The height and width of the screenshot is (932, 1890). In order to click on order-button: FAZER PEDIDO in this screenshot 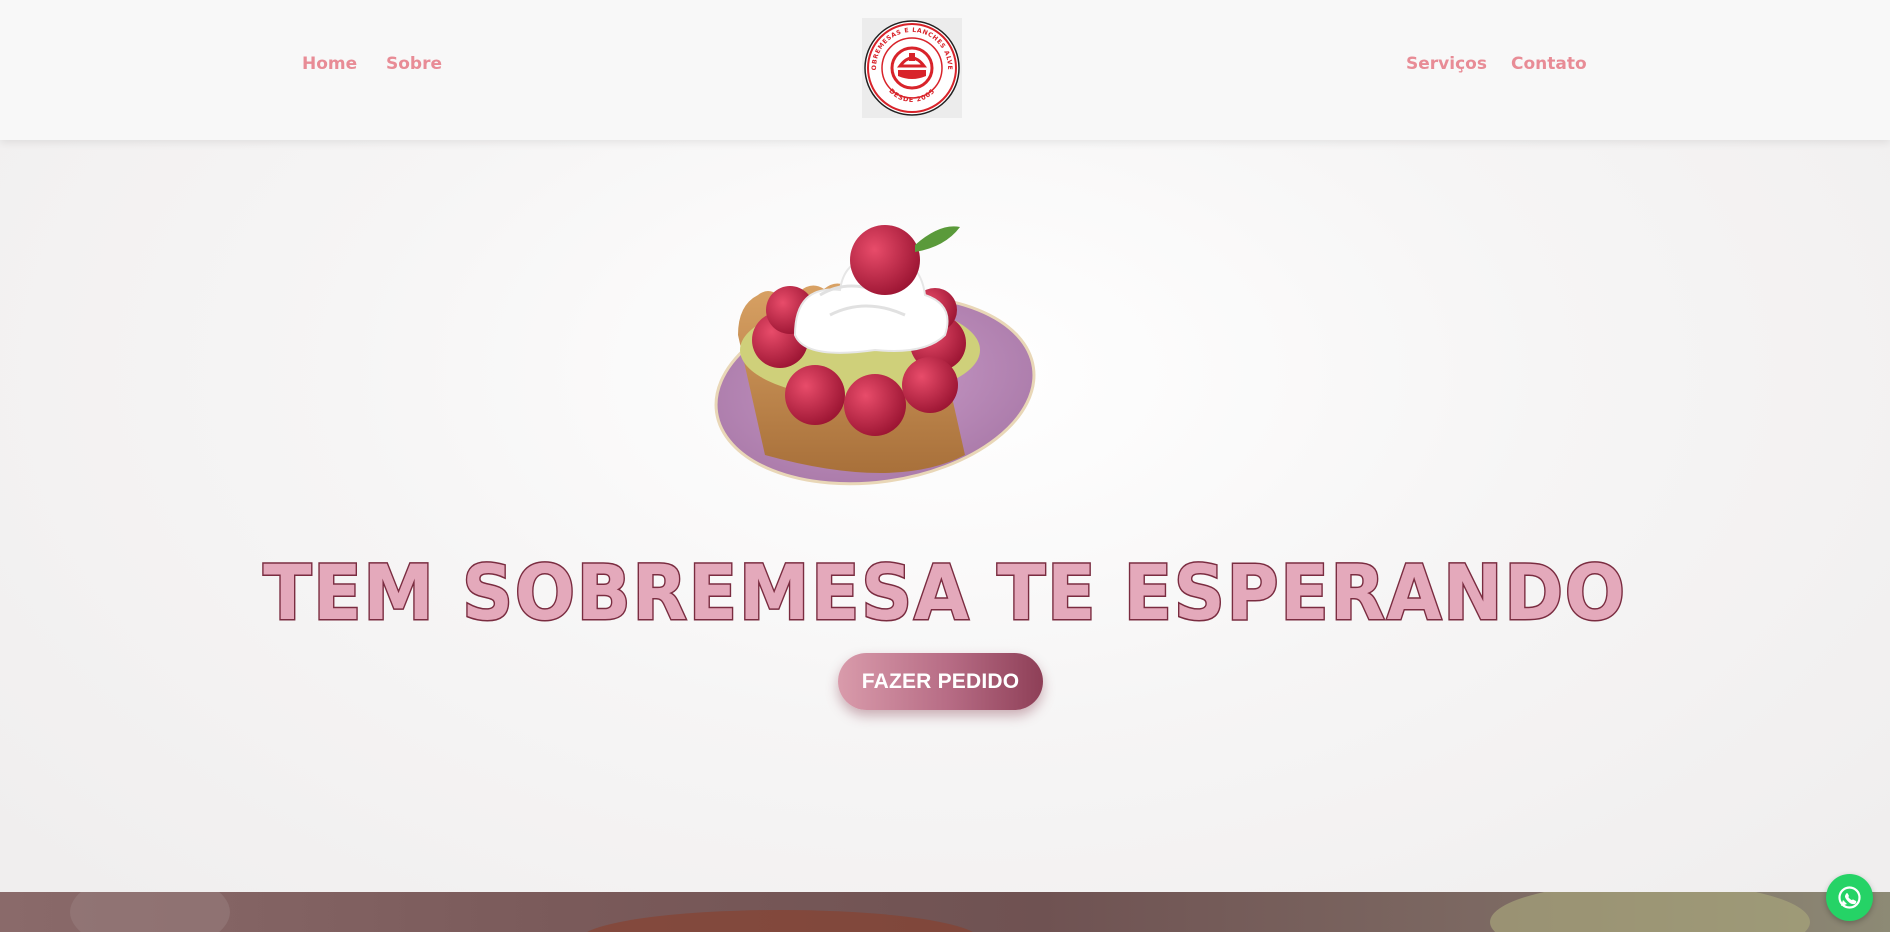, I will do `click(940, 681)`.